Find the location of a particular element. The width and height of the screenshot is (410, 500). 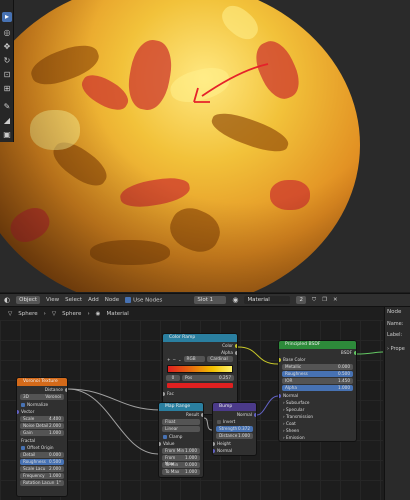

panel-transmission: › Transmission is located at coordinates (317, 416).